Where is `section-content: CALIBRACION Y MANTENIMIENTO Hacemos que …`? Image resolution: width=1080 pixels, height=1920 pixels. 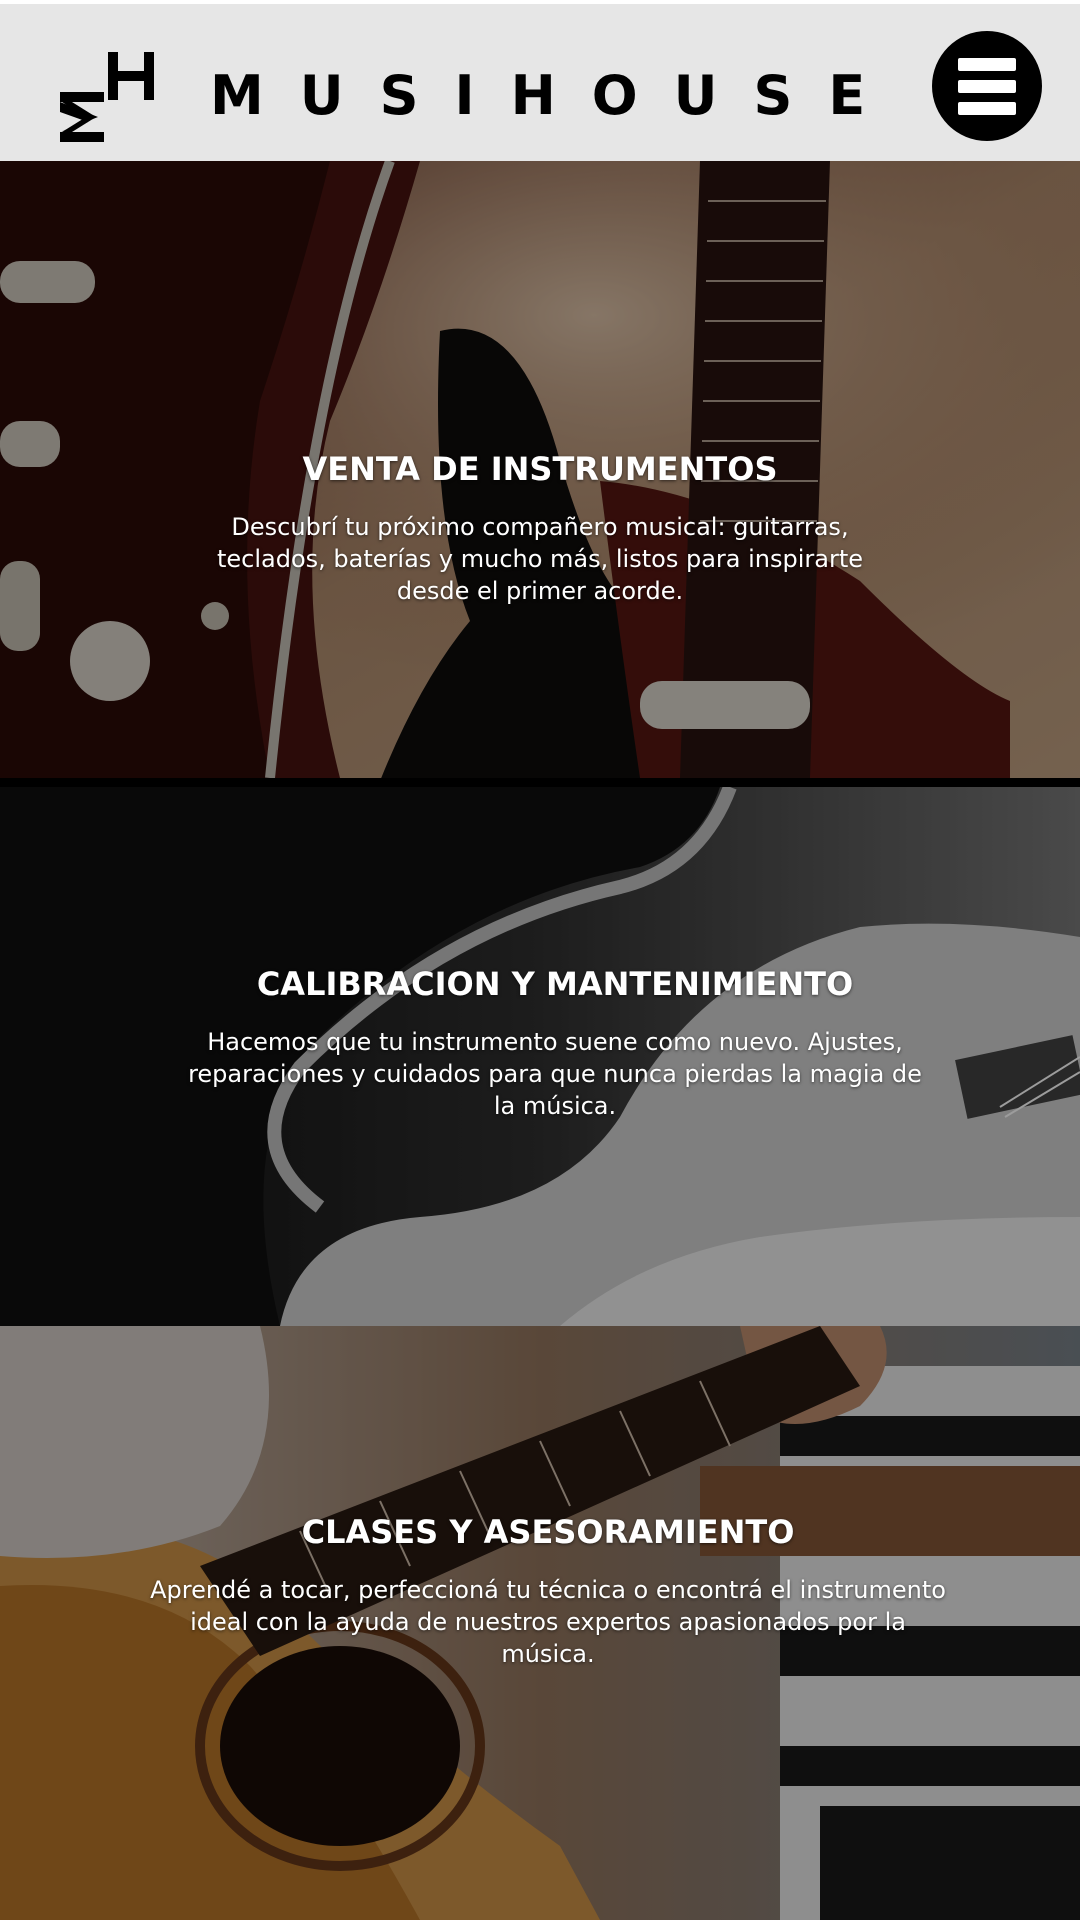 section-content: CALIBRACION Y MANTENIMIENTO Hacemos que … is located at coordinates (547, 1042).